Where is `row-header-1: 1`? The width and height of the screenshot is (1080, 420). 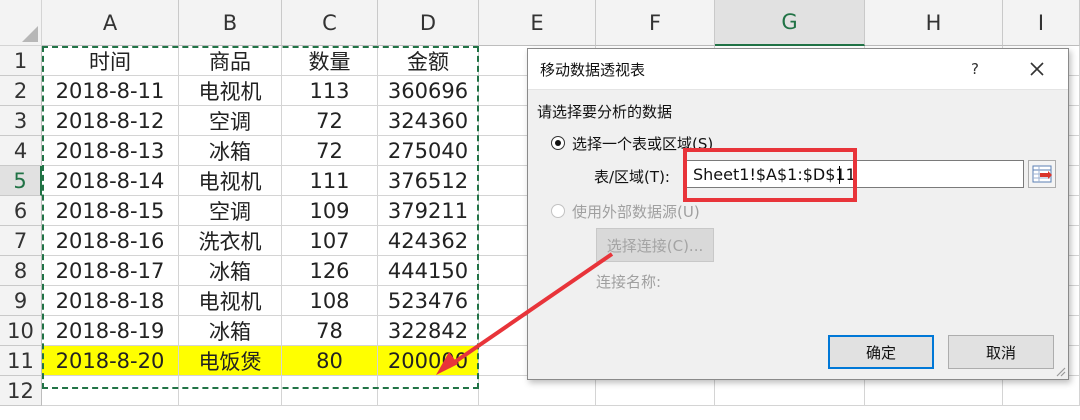
row-header-1: 1 is located at coordinates (21, 61).